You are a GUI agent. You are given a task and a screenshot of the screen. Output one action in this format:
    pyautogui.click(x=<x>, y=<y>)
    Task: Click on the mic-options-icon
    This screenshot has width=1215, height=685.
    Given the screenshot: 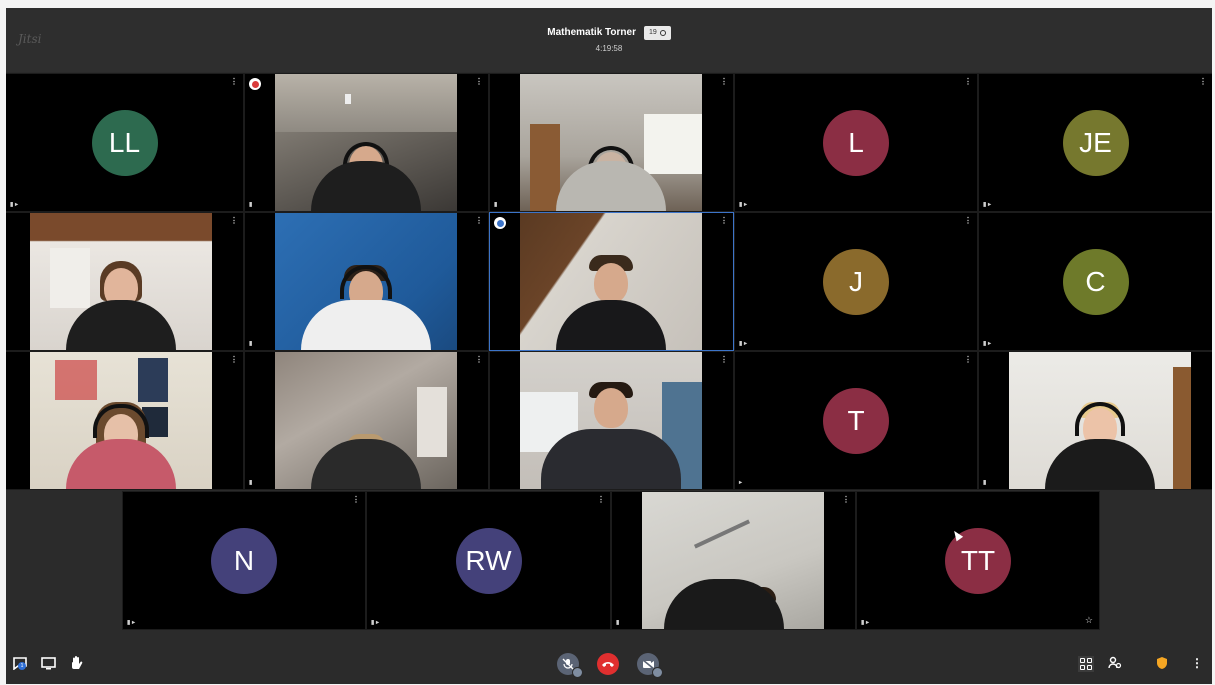 What is the action you would take?
    pyautogui.click(x=577, y=672)
    